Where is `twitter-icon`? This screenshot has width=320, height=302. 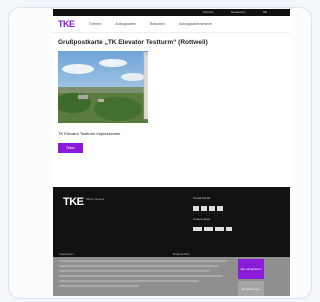
twitter-icon is located at coordinates (204, 208).